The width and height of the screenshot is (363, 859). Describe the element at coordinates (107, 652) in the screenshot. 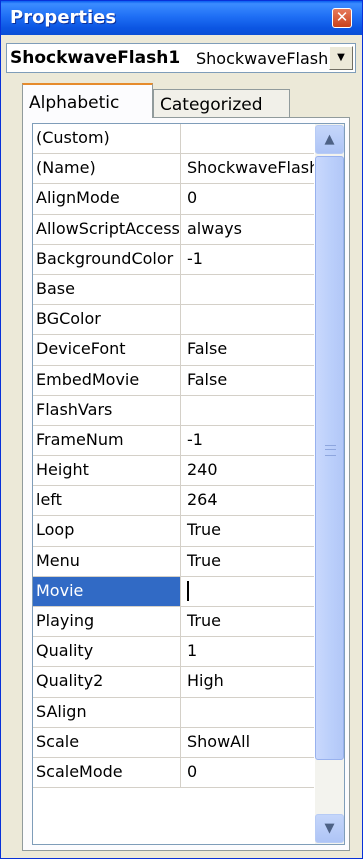

I see `property-name: Quality` at that location.